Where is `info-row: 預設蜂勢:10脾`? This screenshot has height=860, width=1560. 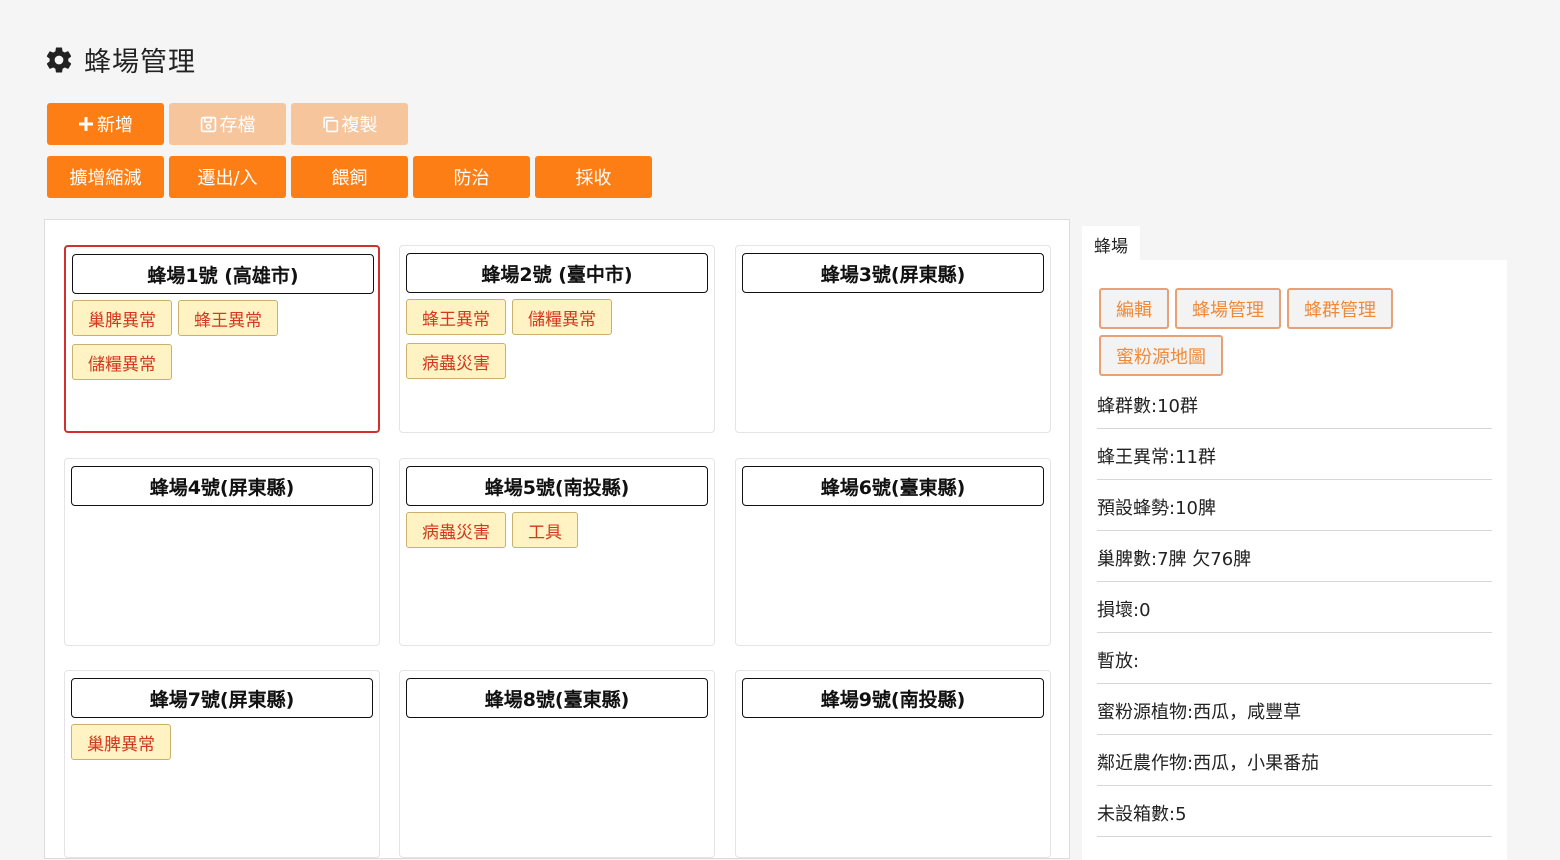
info-row: 預設蜂勢:10脾 is located at coordinates (1294, 506).